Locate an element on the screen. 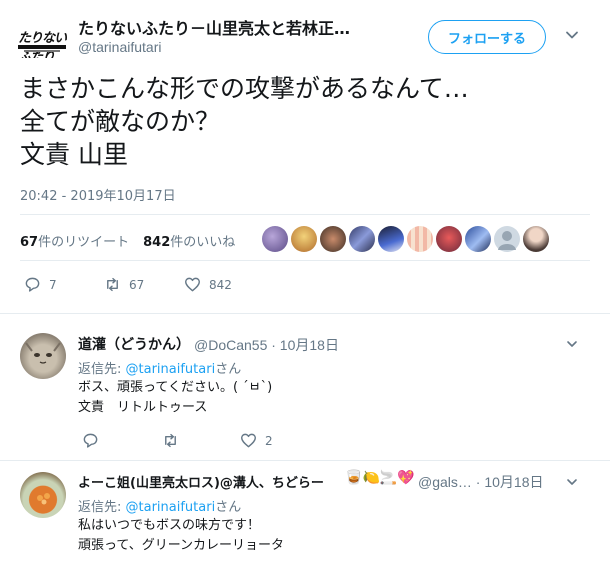  emoji-set: 🥃🍋🚬💖 is located at coordinates (380, 478).